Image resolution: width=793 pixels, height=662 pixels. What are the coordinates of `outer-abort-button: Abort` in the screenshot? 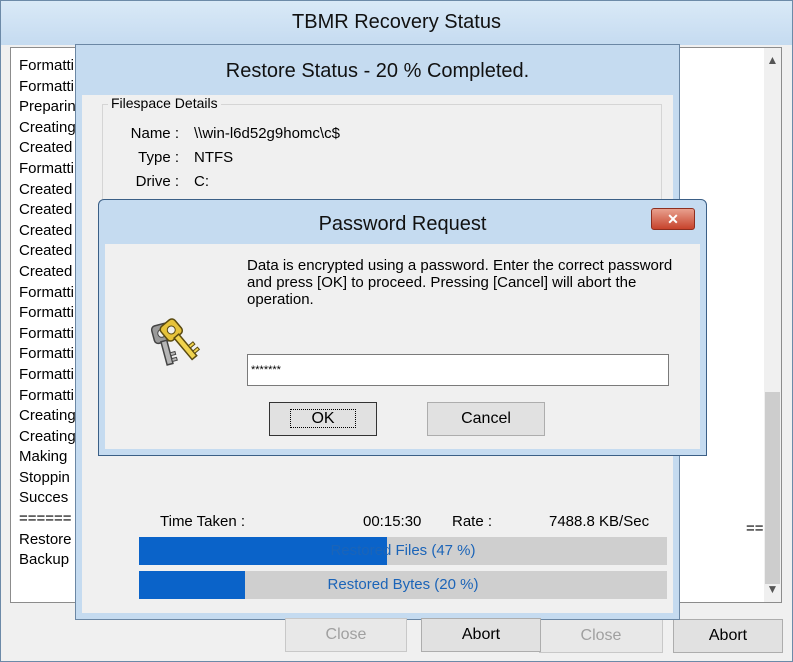 It's located at (728, 636).